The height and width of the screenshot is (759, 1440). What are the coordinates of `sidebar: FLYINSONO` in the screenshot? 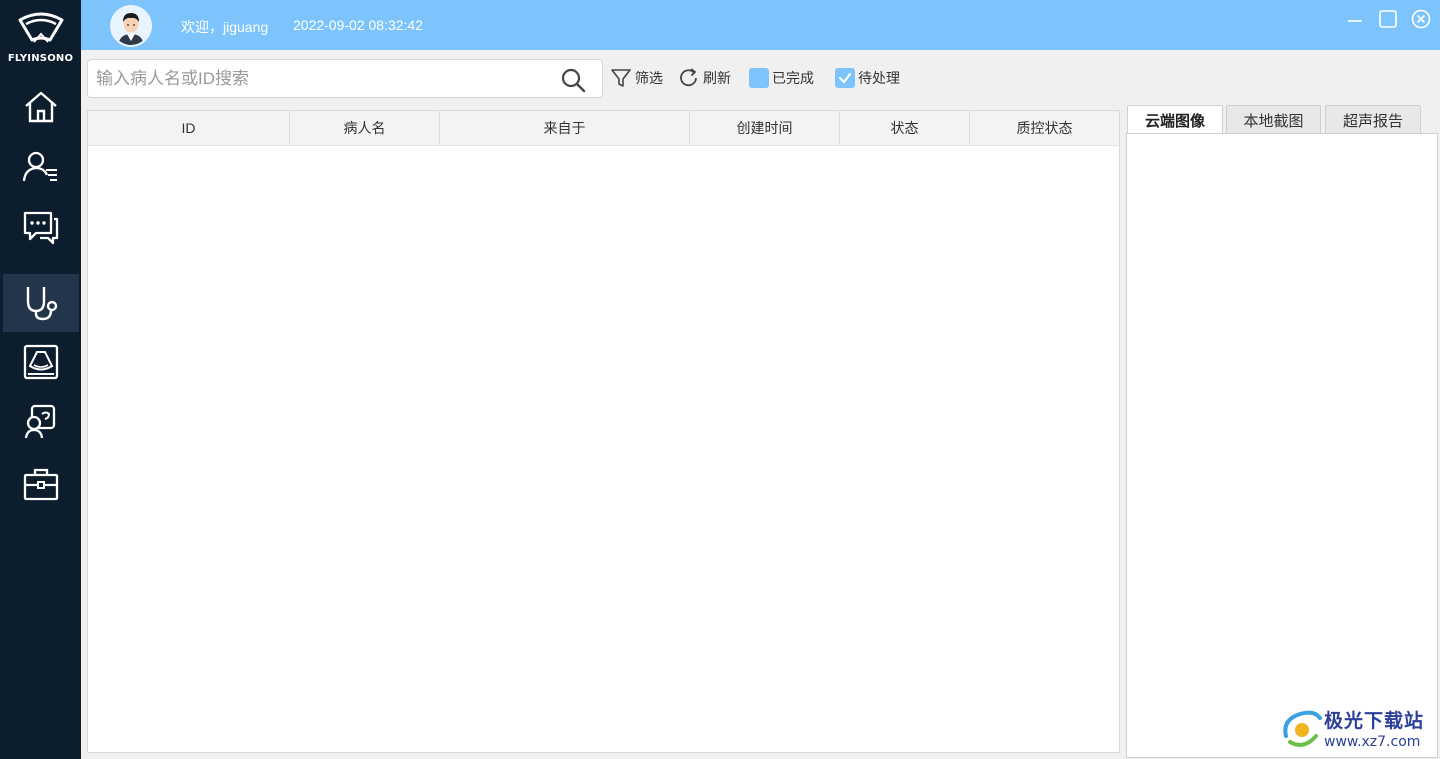 It's located at (40, 379).